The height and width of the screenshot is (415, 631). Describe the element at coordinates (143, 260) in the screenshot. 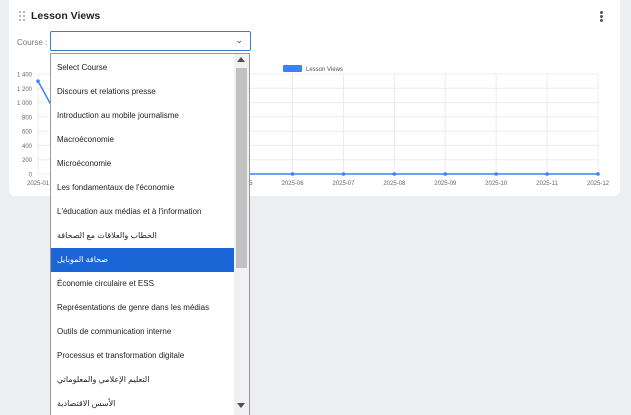

I see `course-option: صحافة الموبايل` at that location.